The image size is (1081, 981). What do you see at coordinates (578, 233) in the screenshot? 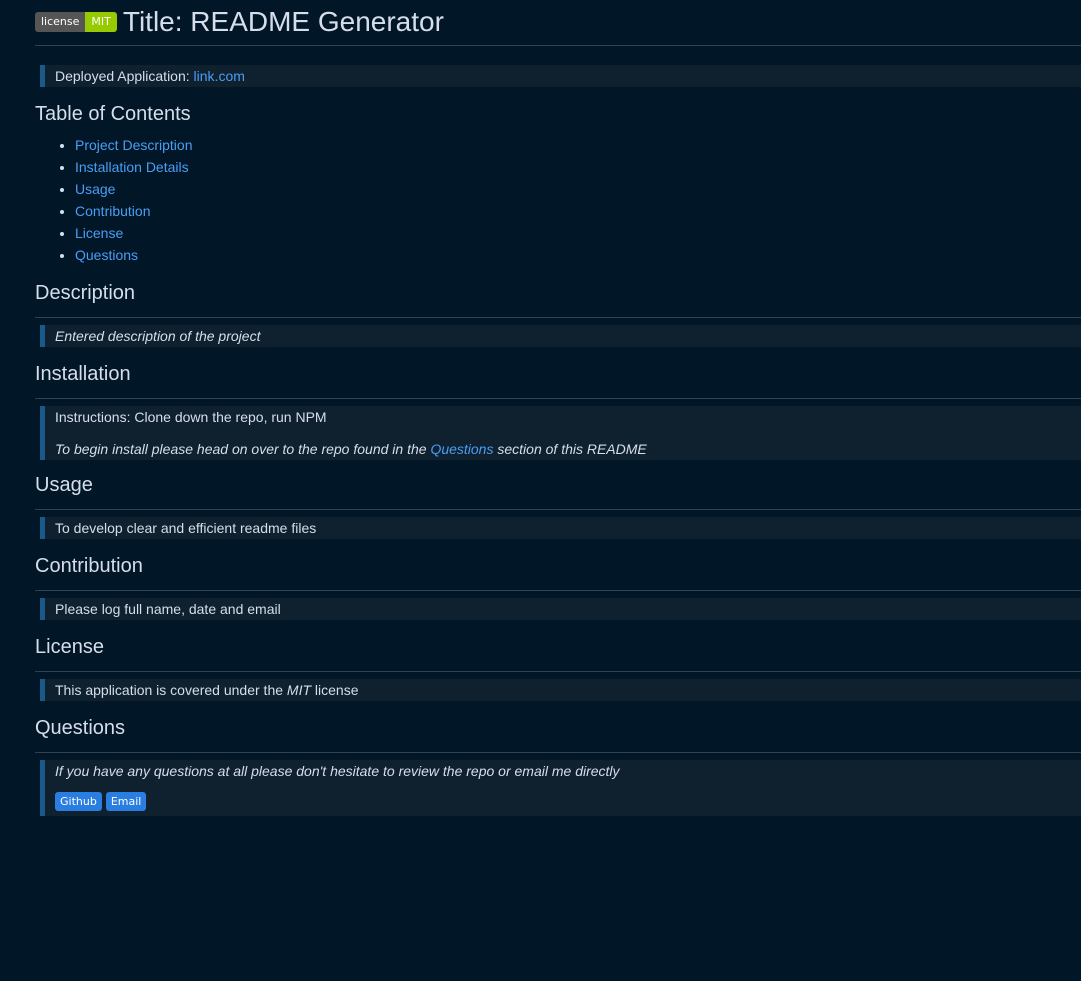
I see `toc-item: License` at bounding box center [578, 233].